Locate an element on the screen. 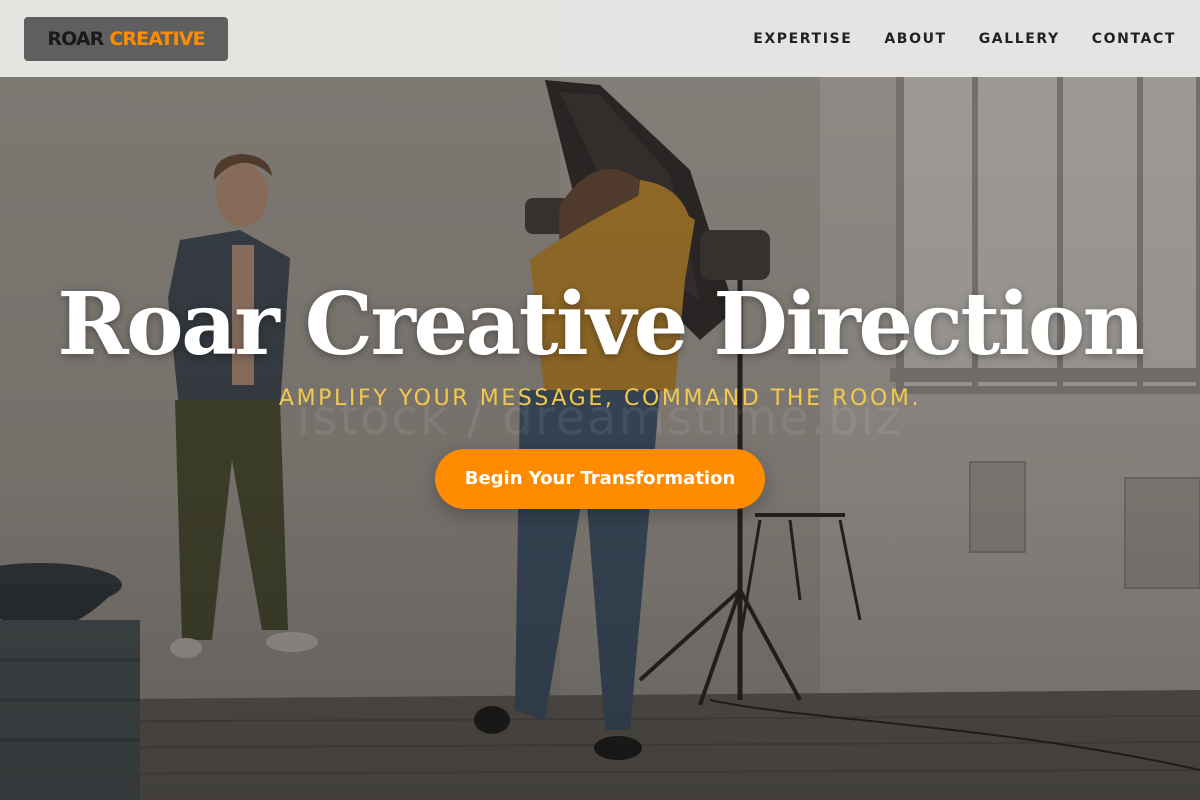 The height and width of the screenshot is (800, 1200). hero-subtitle: AMPLIFY YOUR MESSAGE, COMMAND THE ROOM. is located at coordinates (600, 398).